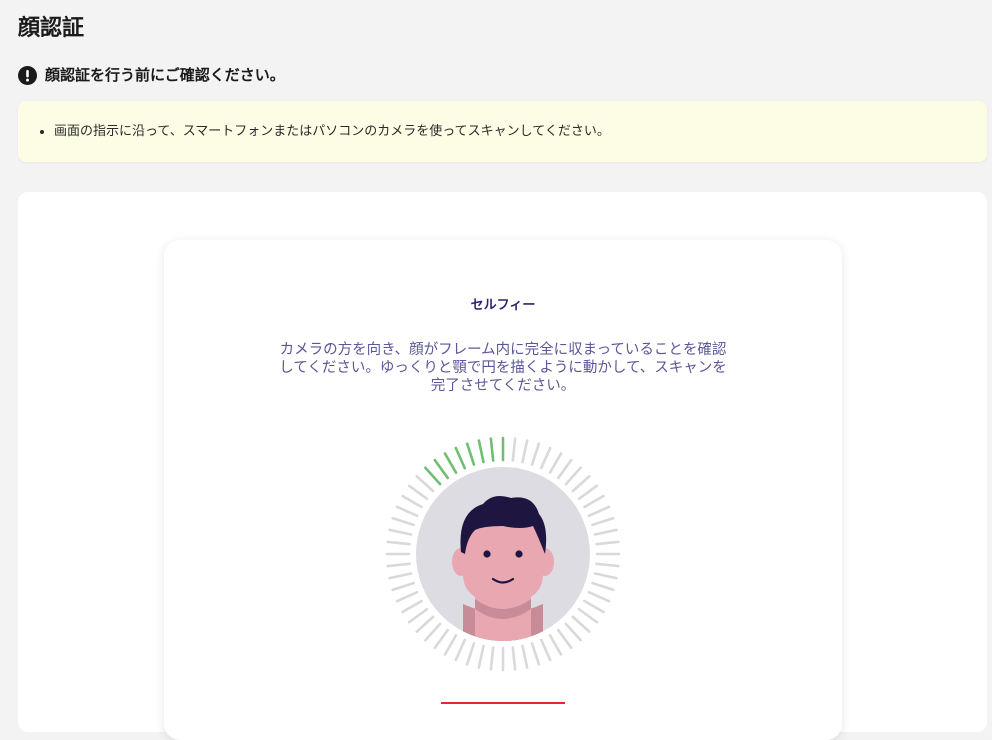  Describe the element at coordinates (51, 28) in the screenshot. I see `page-title: 顔認証` at that location.